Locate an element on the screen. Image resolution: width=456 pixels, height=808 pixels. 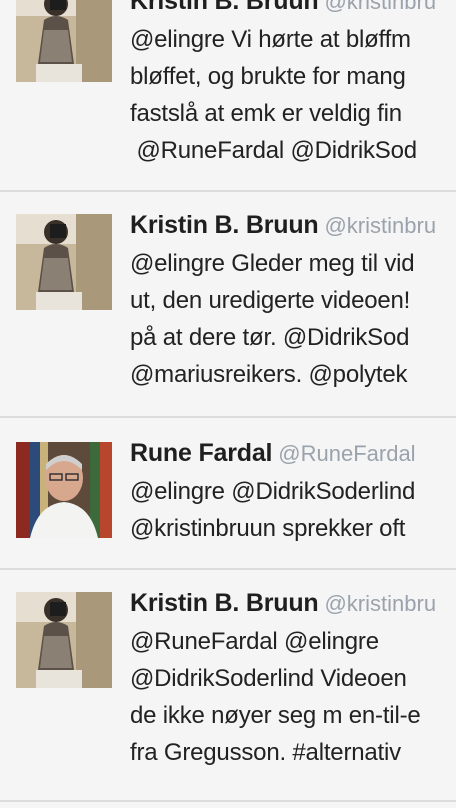
tweet-text-line: @elingre Vi hørte at bløffm is located at coordinates (270, 39).